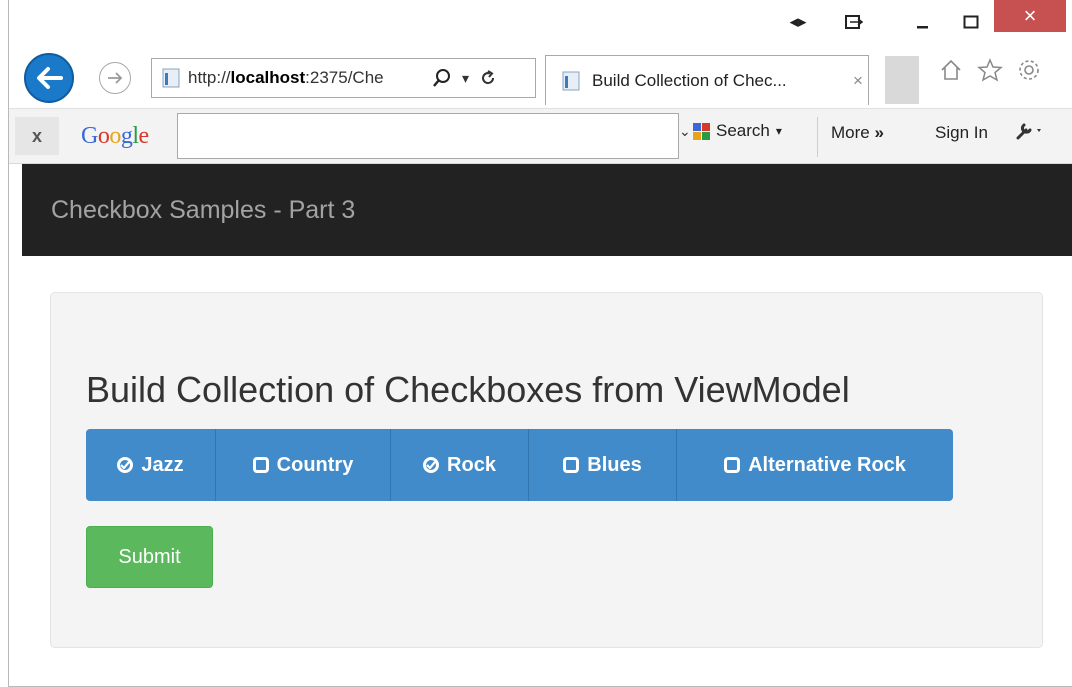 The width and height of the screenshot is (1072, 687). I want to click on settings-gear-icon, so click(1029, 70).